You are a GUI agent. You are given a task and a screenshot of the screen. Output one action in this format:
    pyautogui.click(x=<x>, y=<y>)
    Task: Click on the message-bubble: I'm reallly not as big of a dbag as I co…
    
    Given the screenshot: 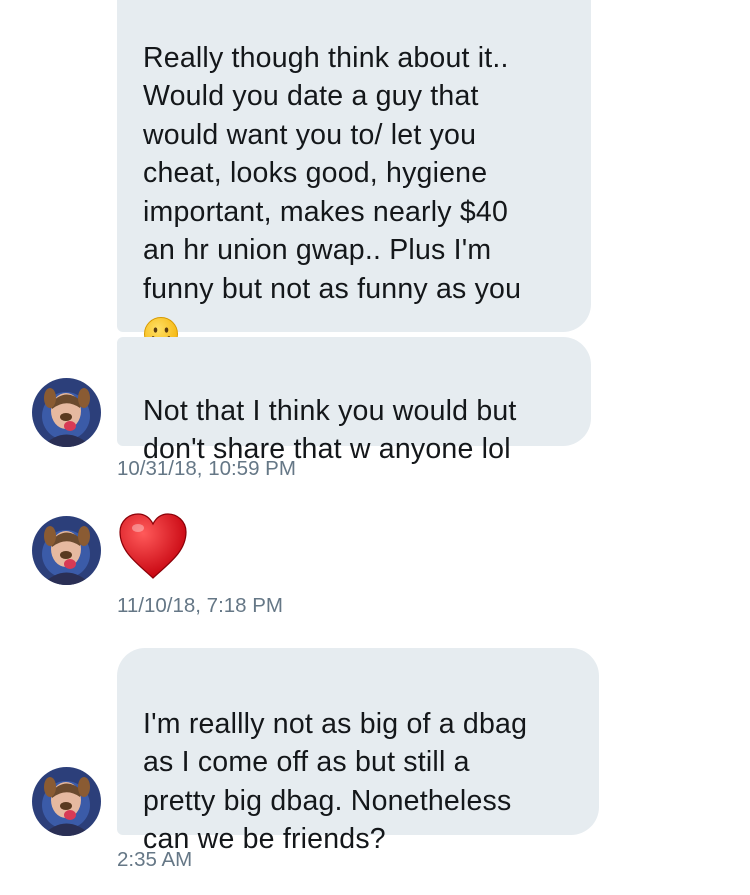 What is the action you would take?
    pyautogui.click(x=358, y=751)
    